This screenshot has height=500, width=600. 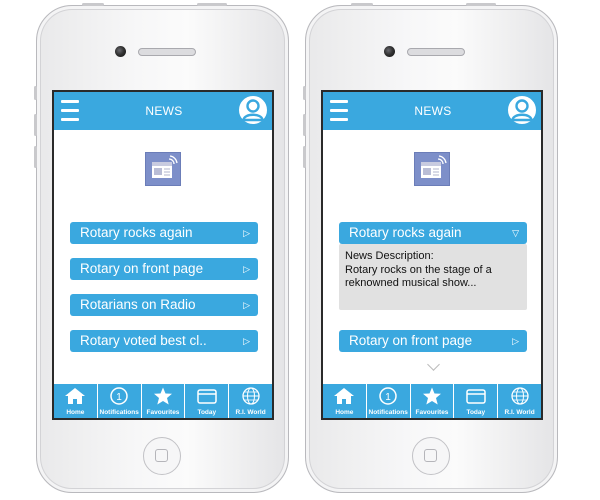 What do you see at coordinates (138, 304) in the screenshot?
I see `news-item-label: Rotarians on Radio` at bounding box center [138, 304].